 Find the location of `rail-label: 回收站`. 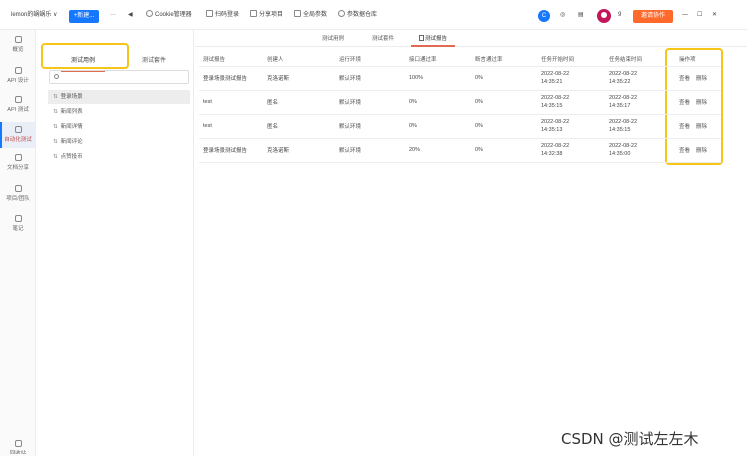

rail-label: 回收站 is located at coordinates (18, 452).